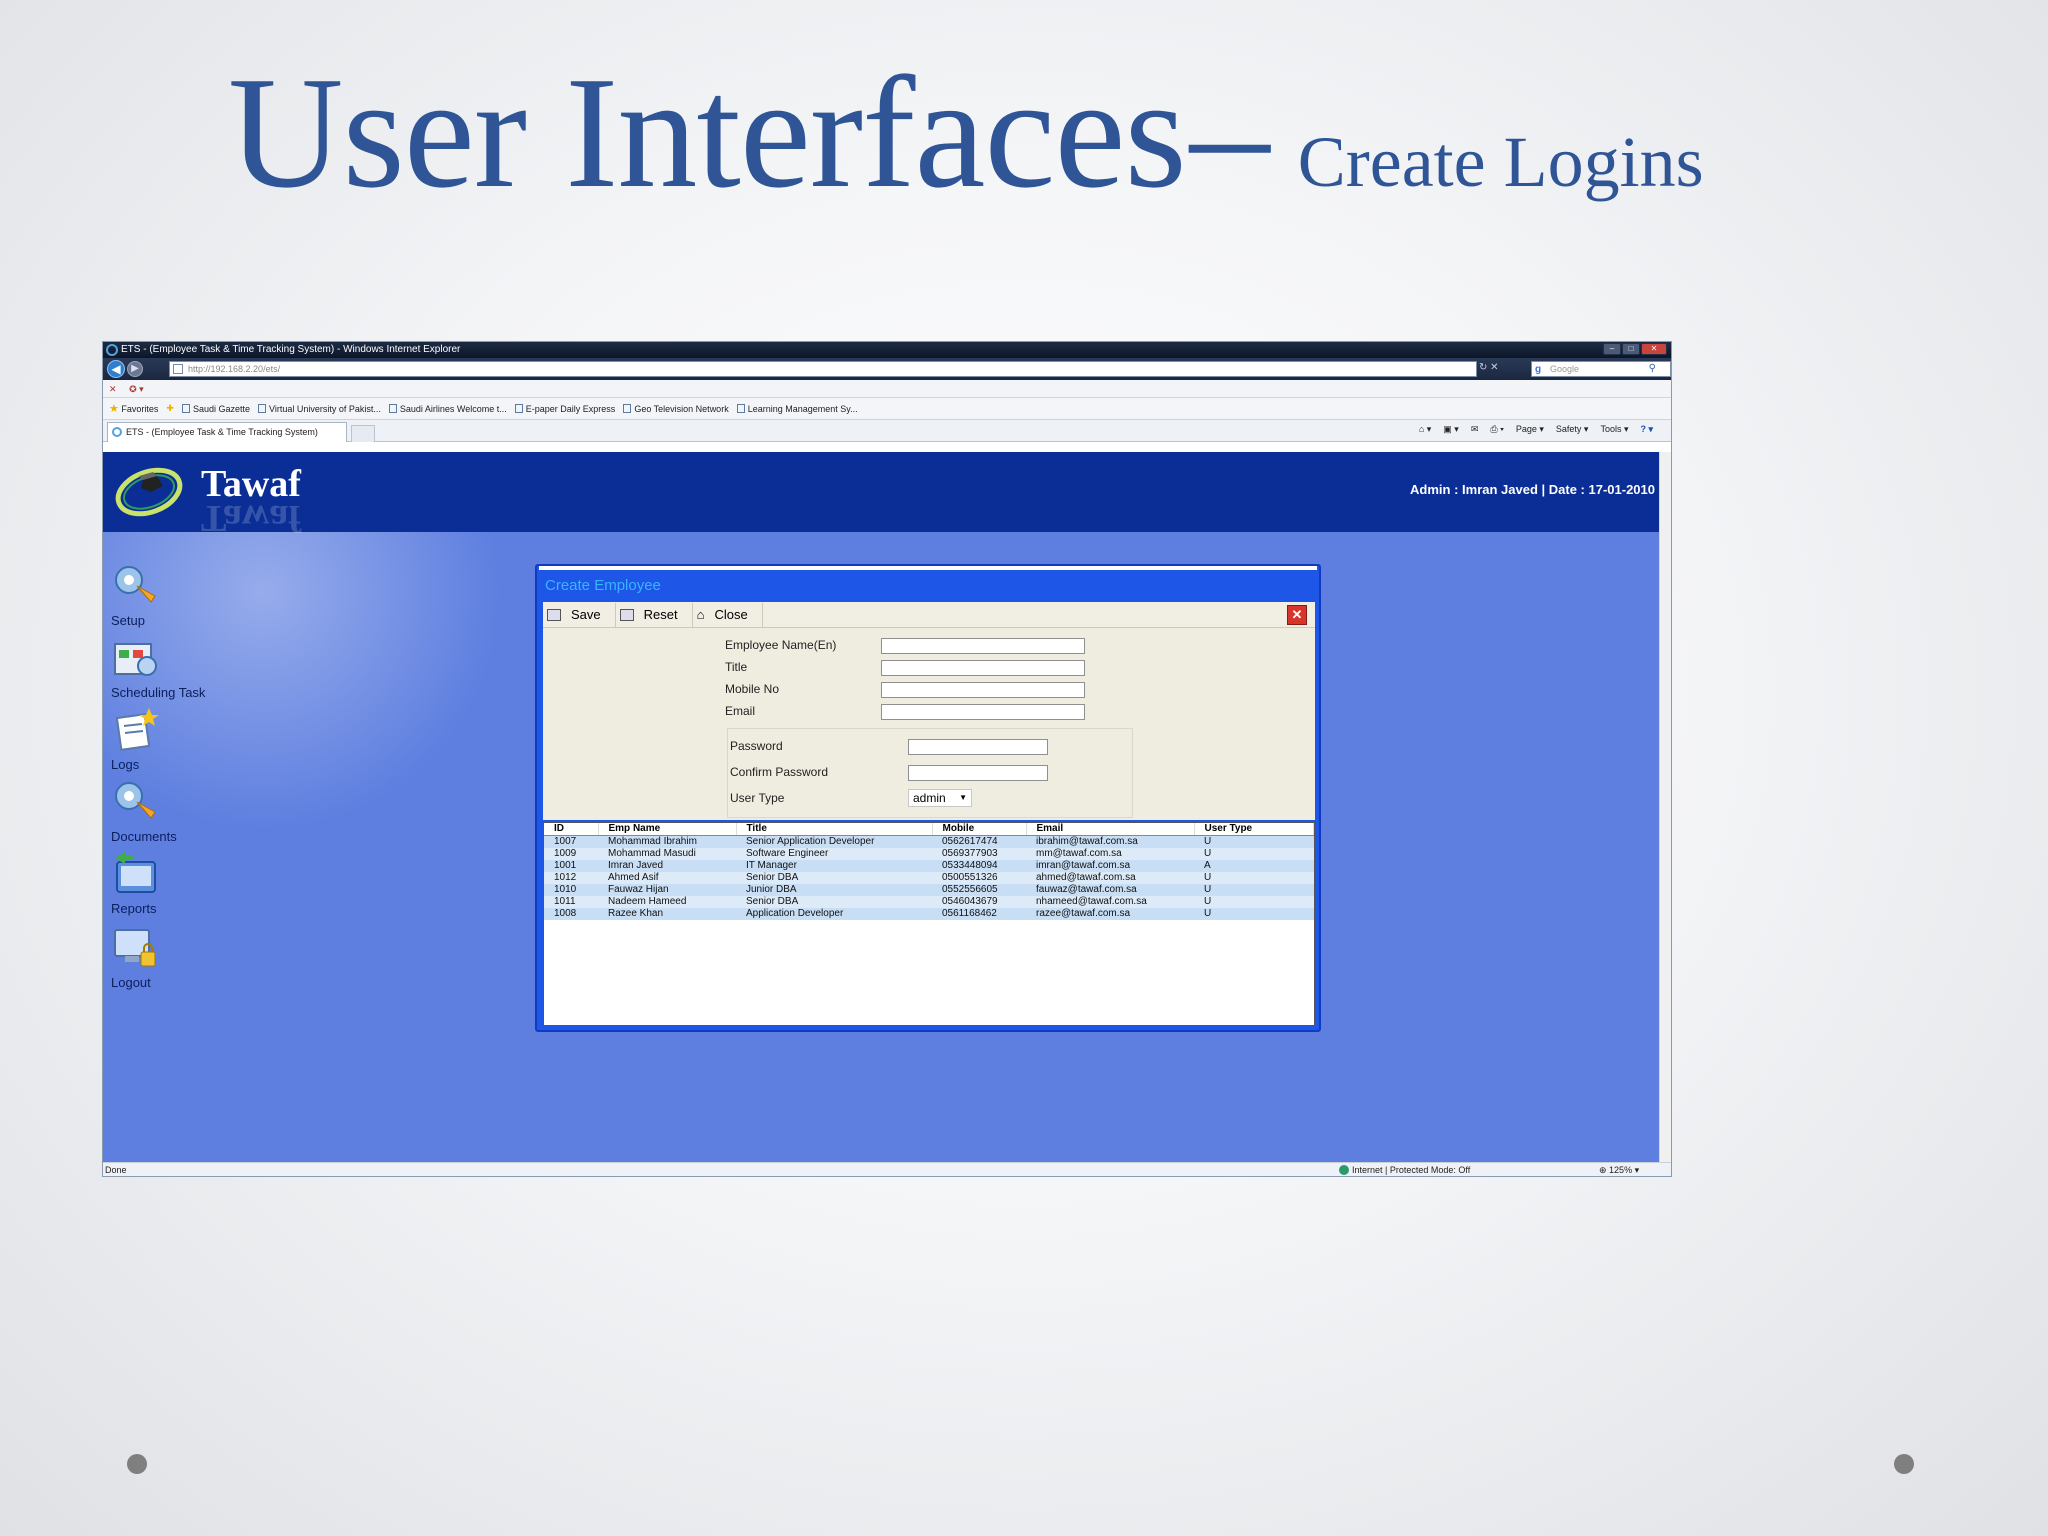 The width and height of the screenshot is (2048, 1536). I want to click on fav-link: Geo Television Network, so click(676, 408).